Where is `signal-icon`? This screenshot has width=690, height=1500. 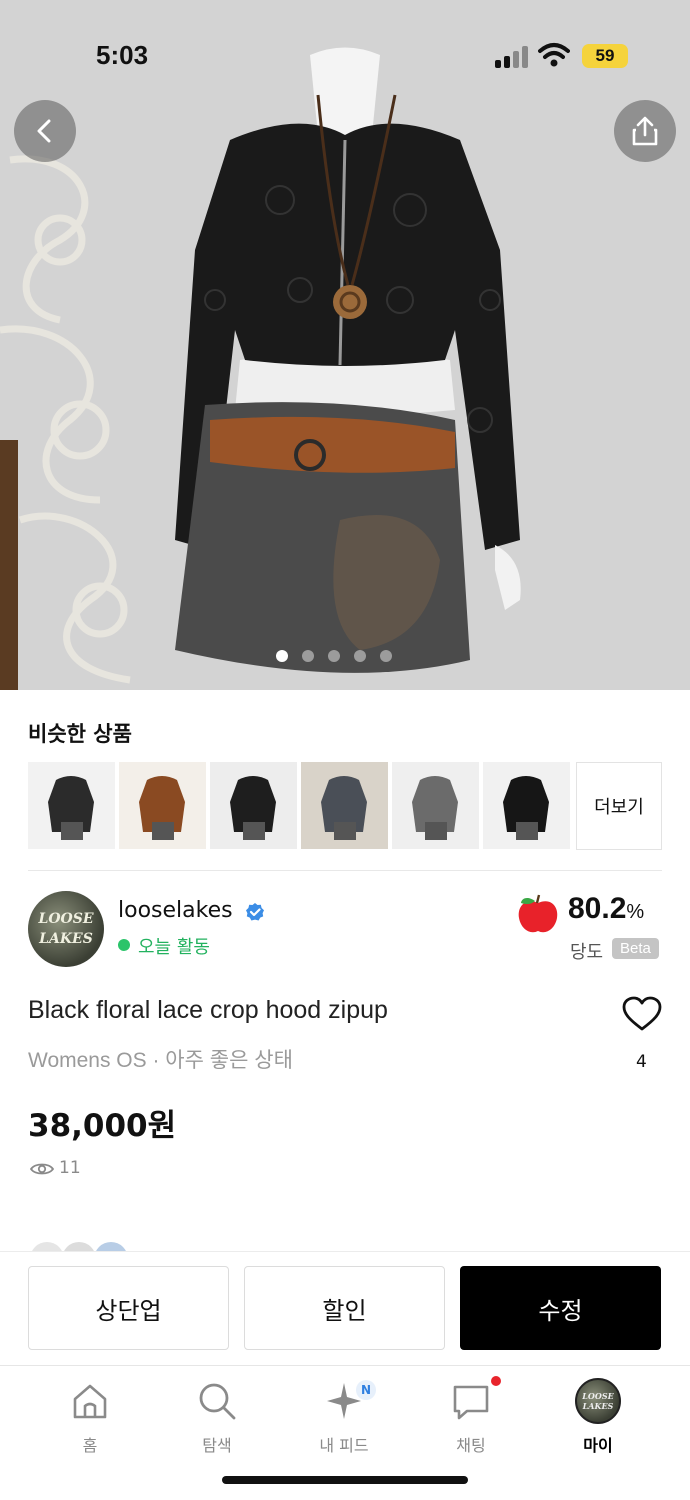 signal-icon is located at coordinates (512, 57).